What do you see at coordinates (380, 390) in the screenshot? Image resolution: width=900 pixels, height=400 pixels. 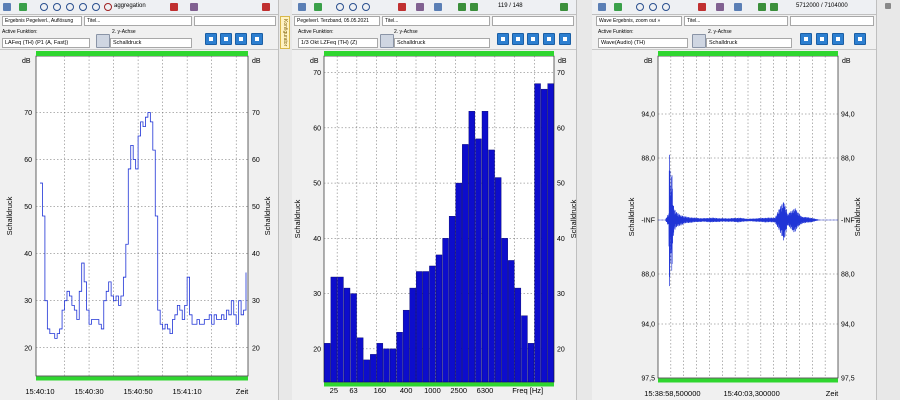 I see `x-tick-label: 160` at bounding box center [380, 390].